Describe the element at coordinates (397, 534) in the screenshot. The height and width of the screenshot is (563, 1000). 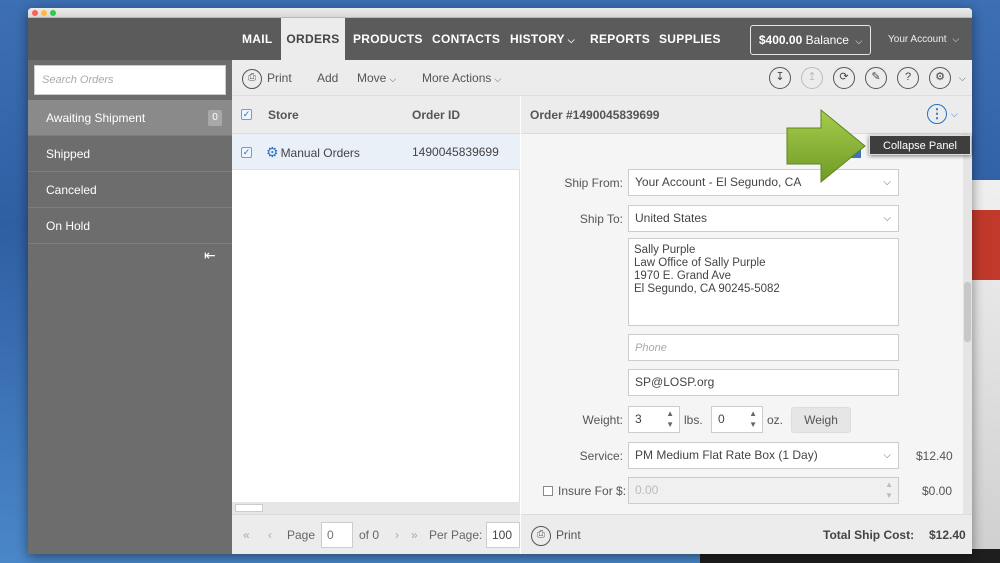
I see `next-page-icon: ›` at that location.